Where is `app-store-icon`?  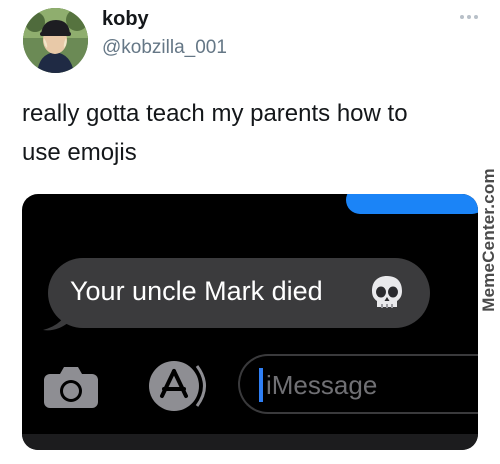 app-store-icon is located at coordinates (177, 386).